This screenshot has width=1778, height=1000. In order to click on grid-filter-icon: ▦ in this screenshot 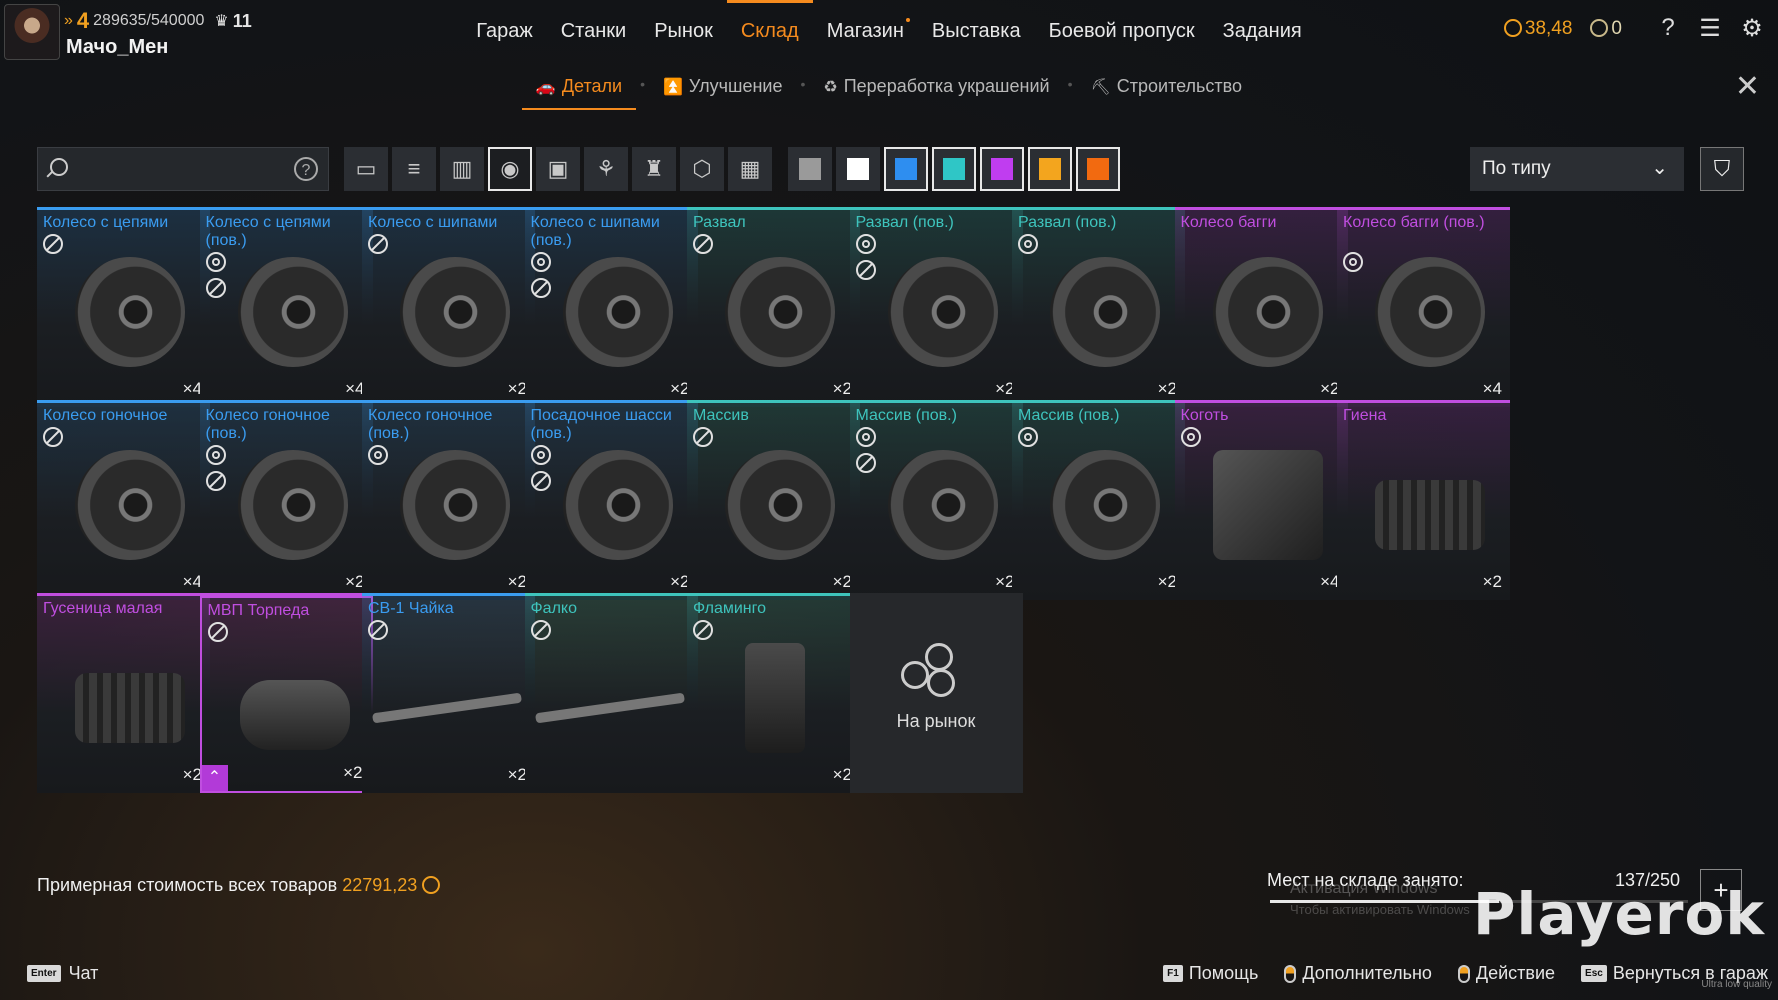, I will do `click(750, 168)`.